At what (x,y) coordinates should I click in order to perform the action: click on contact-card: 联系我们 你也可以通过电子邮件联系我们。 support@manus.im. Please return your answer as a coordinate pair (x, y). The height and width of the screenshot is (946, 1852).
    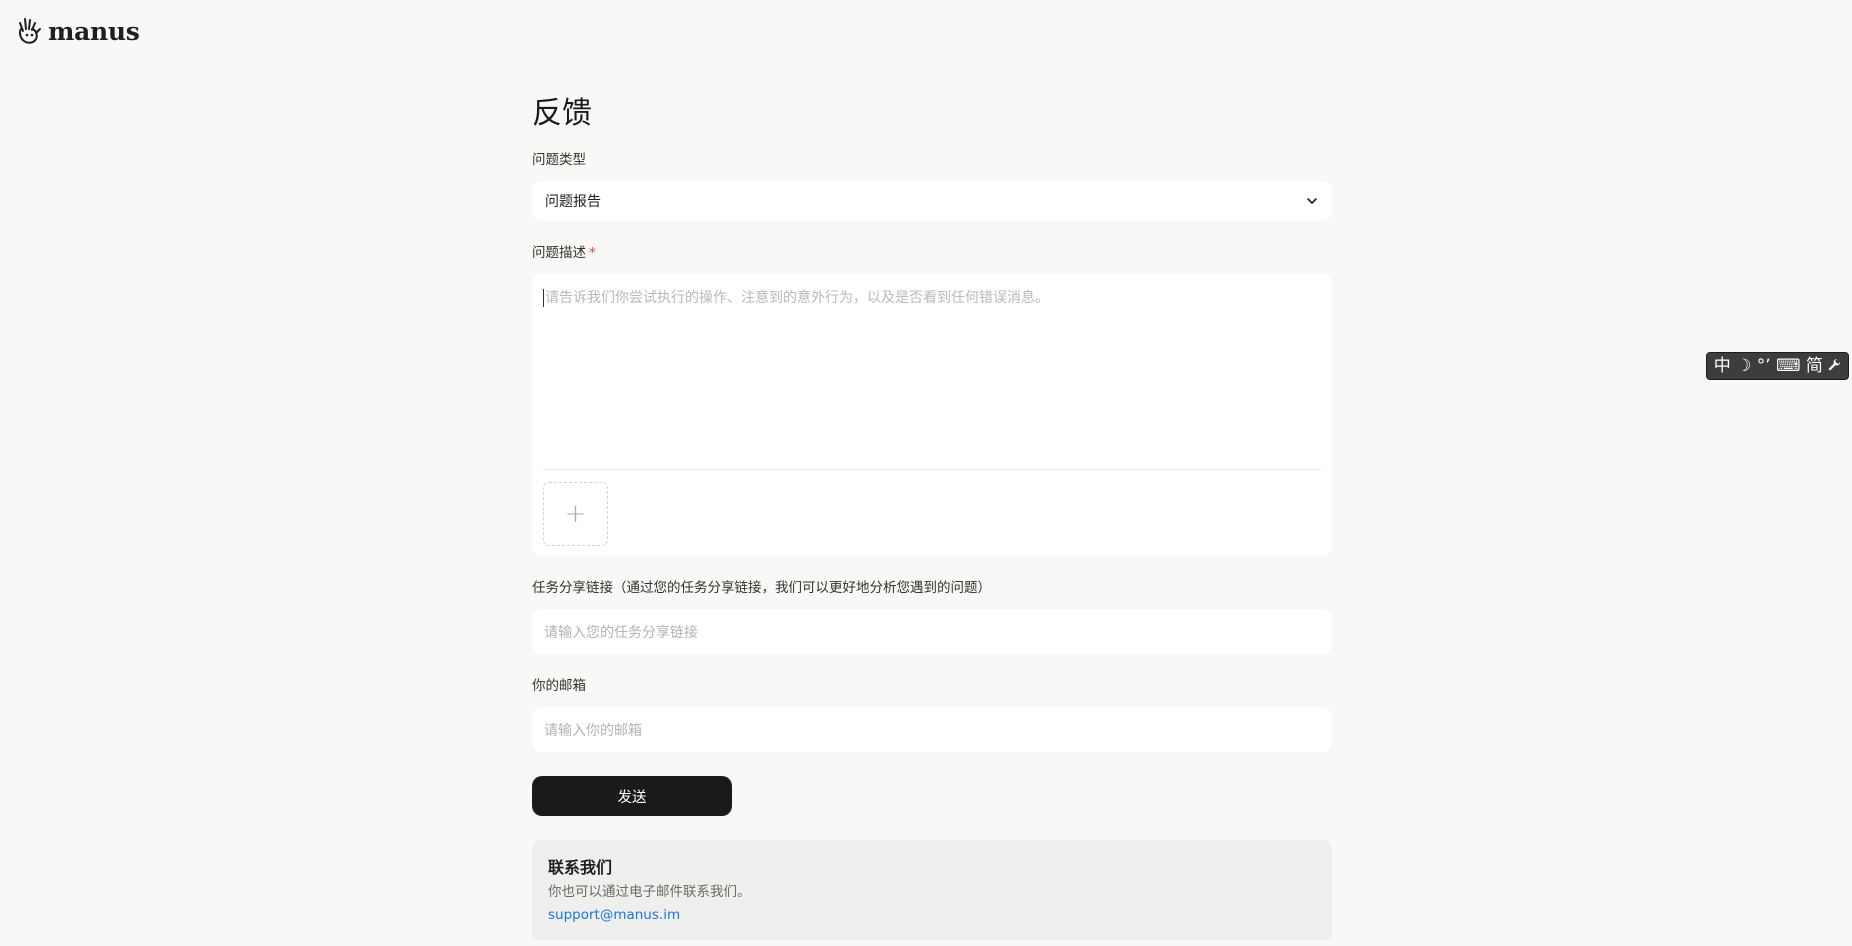
    Looking at the image, I should click on (932, 890).